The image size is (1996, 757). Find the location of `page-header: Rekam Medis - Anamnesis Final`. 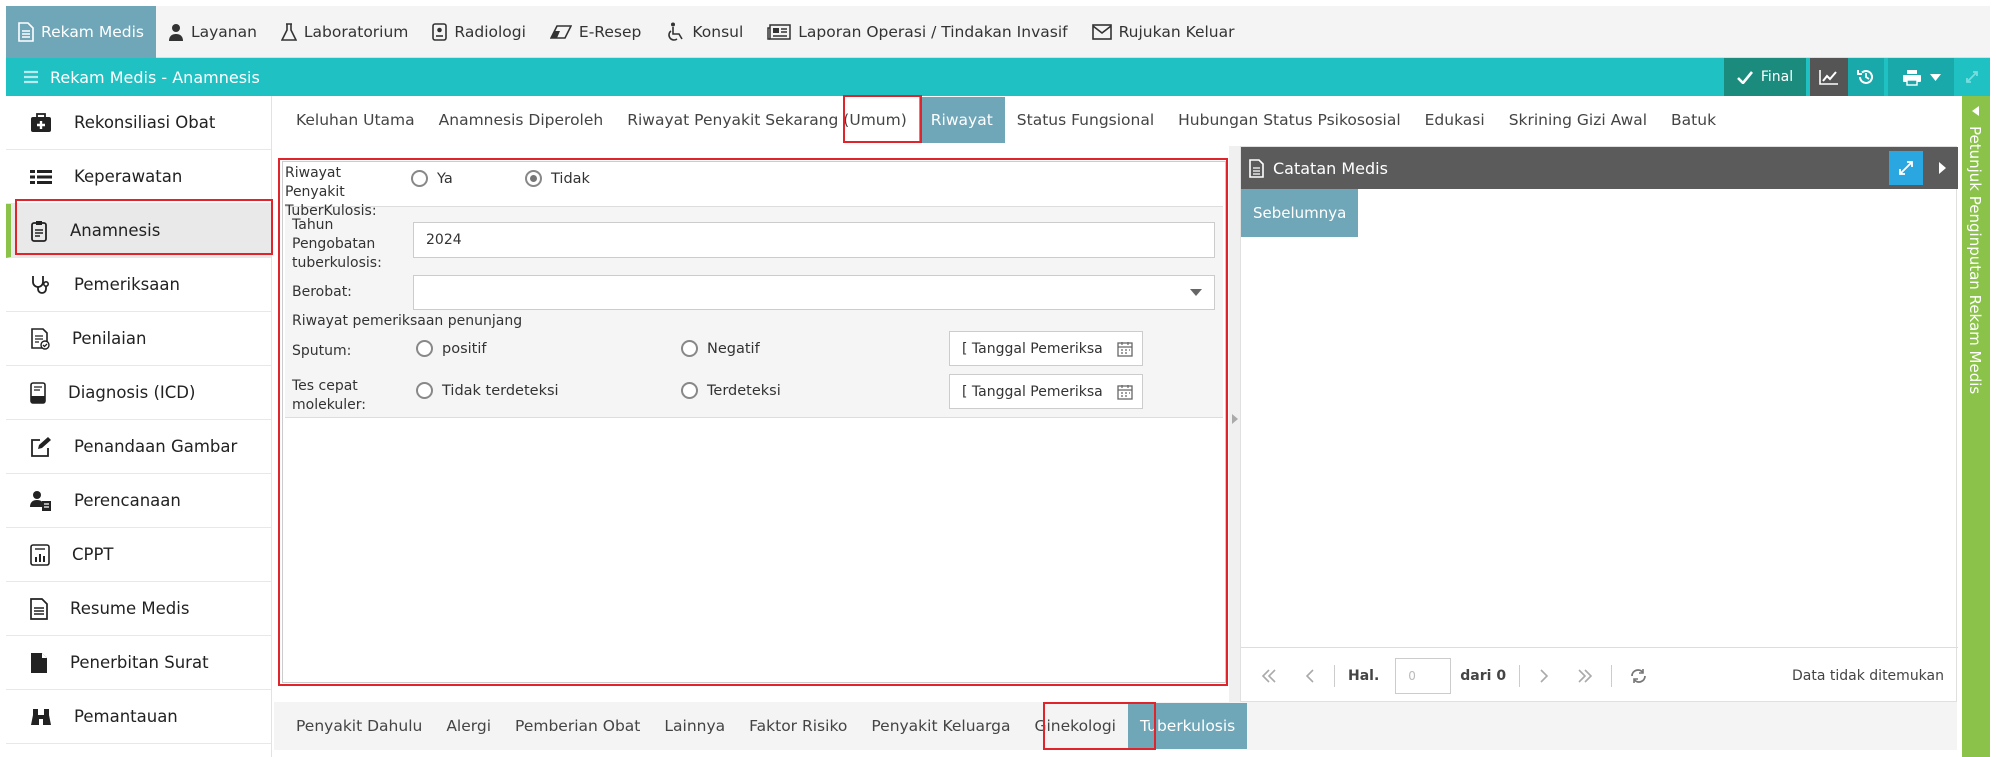

page-header: Rekam Medis - Anamnesis Final is located at coordinates (998, 77).